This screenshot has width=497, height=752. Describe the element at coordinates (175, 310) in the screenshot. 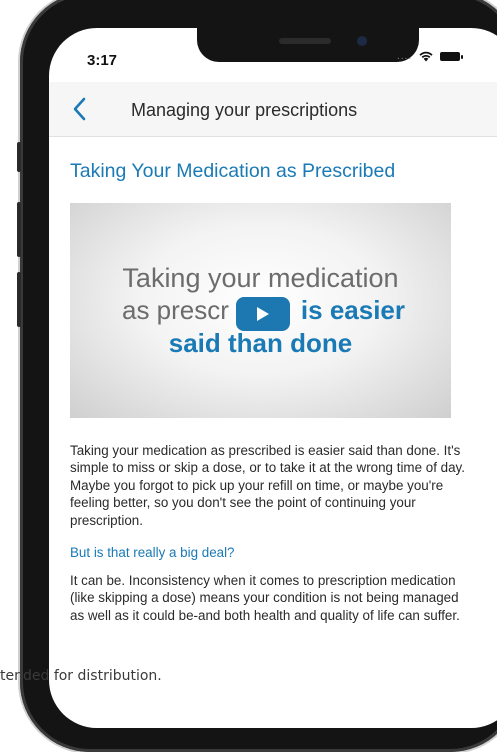

I see `video-title-line-2-start: as prescr` at that location.